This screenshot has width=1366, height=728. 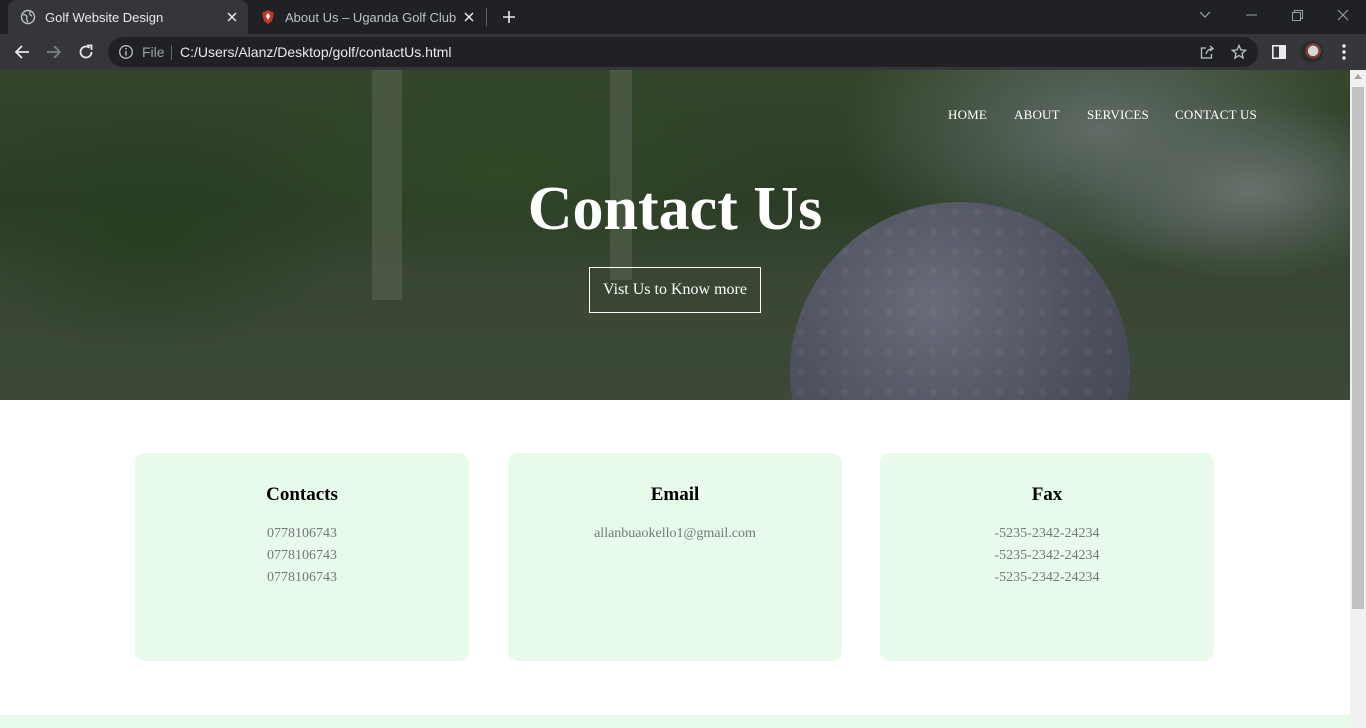 I want to click on info-icon, so click(x=126, y=52).